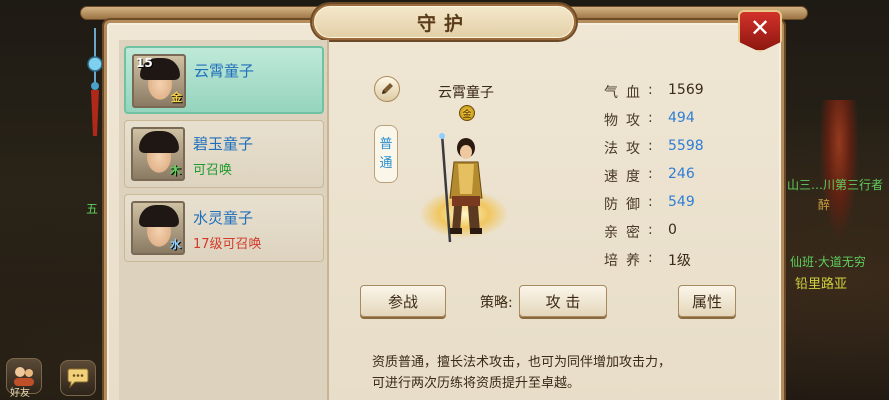 The width and height of the screenshot is (889, 400). What do you see at coordinates (640, 231) in the screenshot?
I see `stat-row: 亲密: 0` at bounding box center [640, 231].